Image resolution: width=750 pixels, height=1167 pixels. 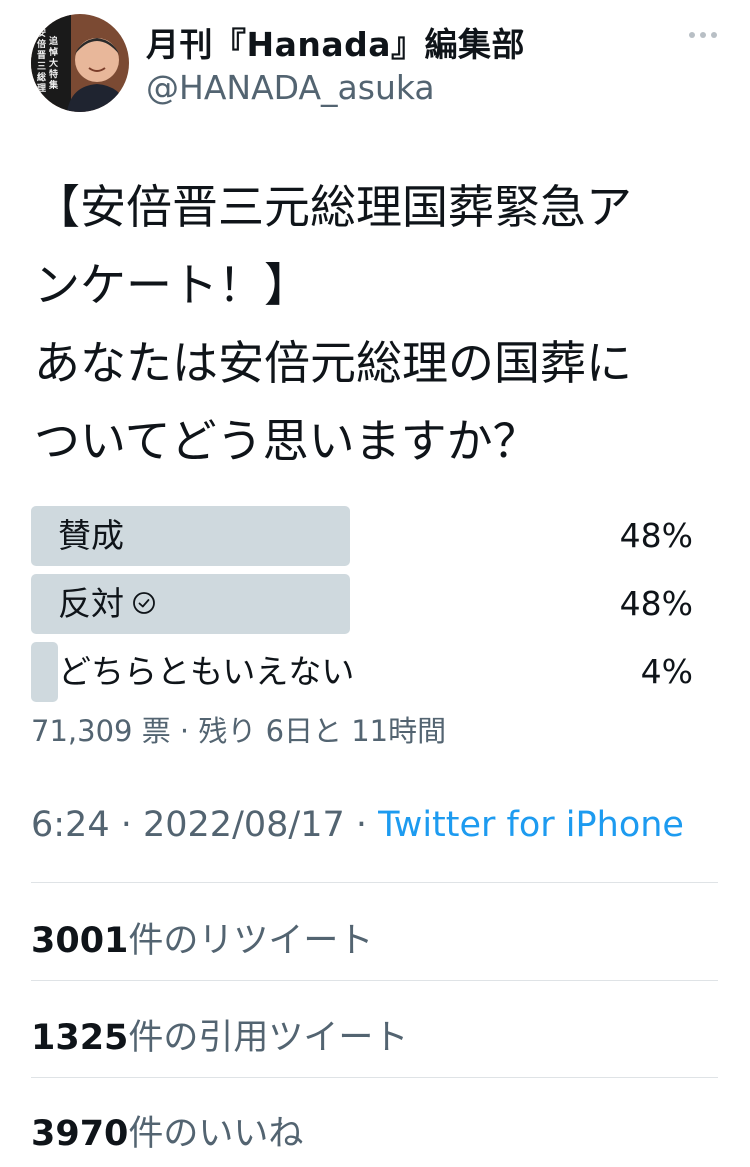 I want to click on user-handle: @HANADA_asuka, so click(x=290, y=87).